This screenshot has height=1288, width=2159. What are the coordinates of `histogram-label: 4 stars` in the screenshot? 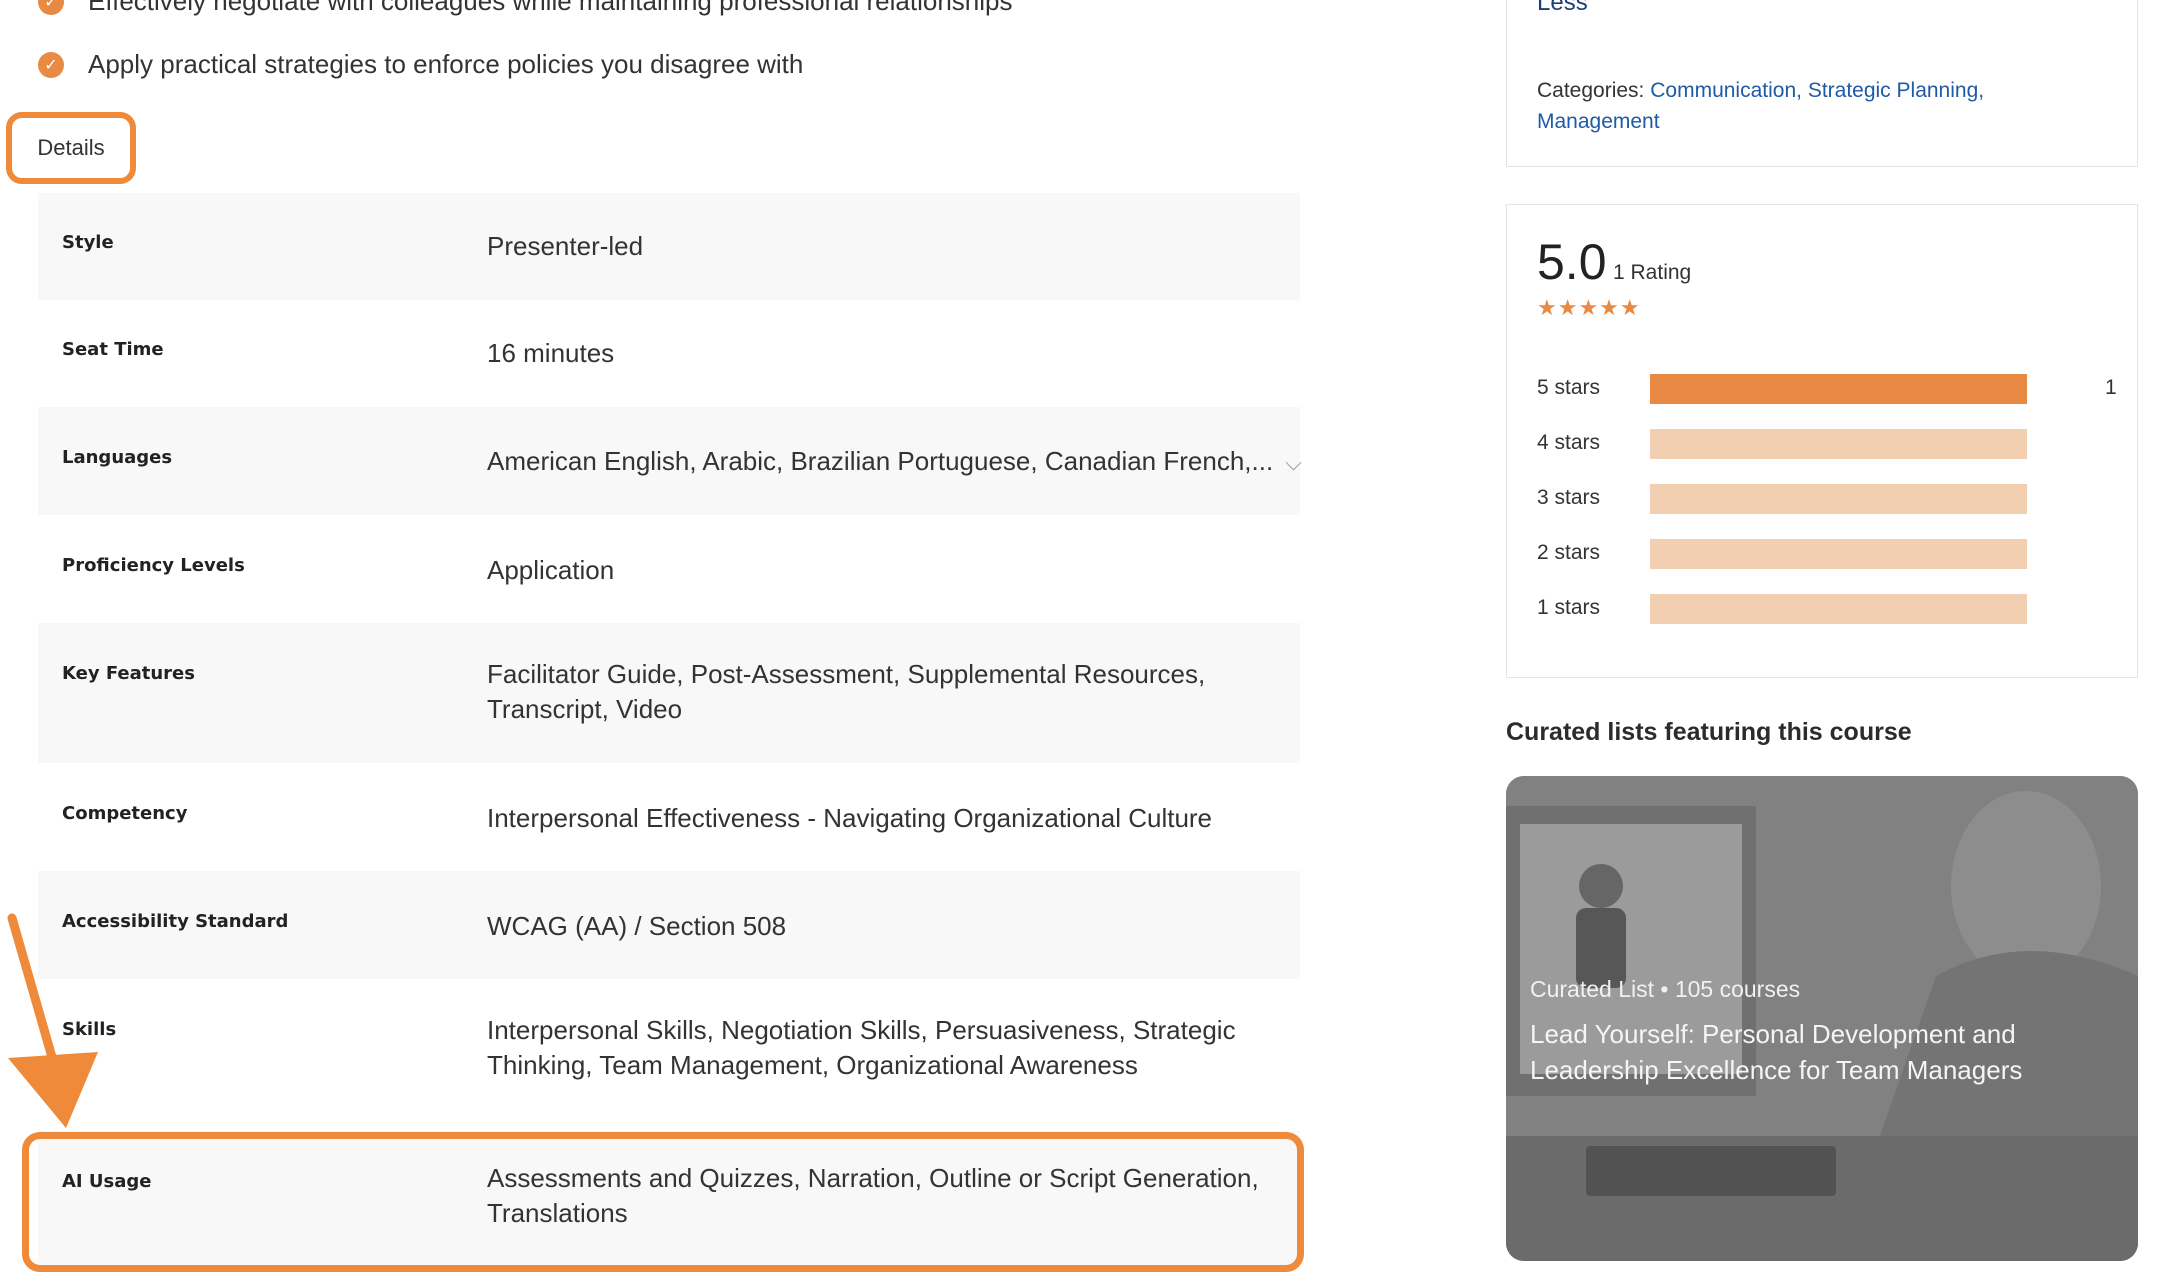 It's located at (1569, 442).